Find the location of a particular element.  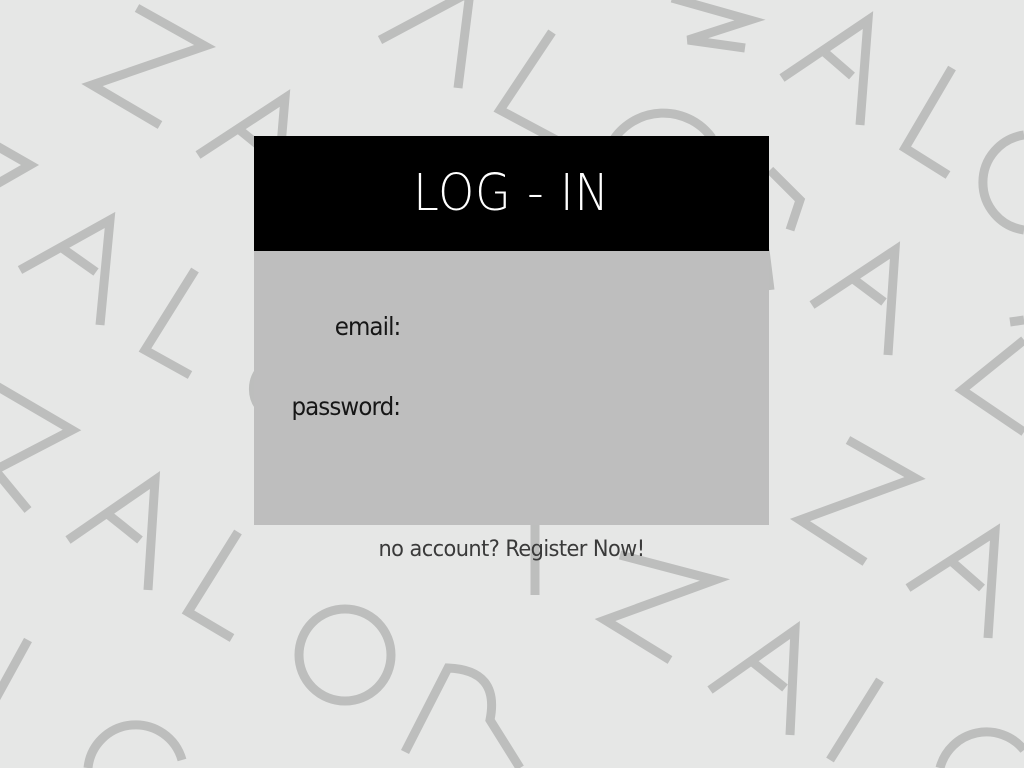

email-label: email: is located at coordinates (367, 326).